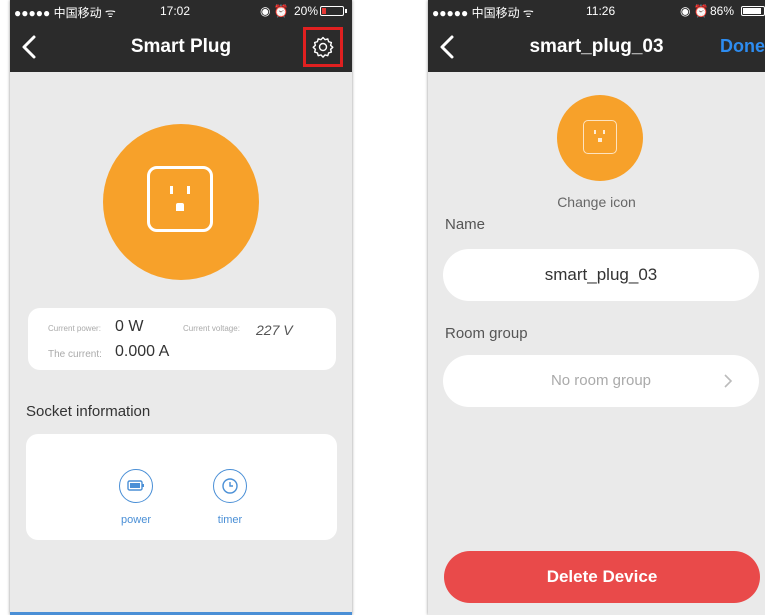 This screenshot has height=615, width=765. I want to click on status-bar: ●●●●● 中国移动 ᯤ 11:26 ◉ ⏰ 86%, so click(596, 11).